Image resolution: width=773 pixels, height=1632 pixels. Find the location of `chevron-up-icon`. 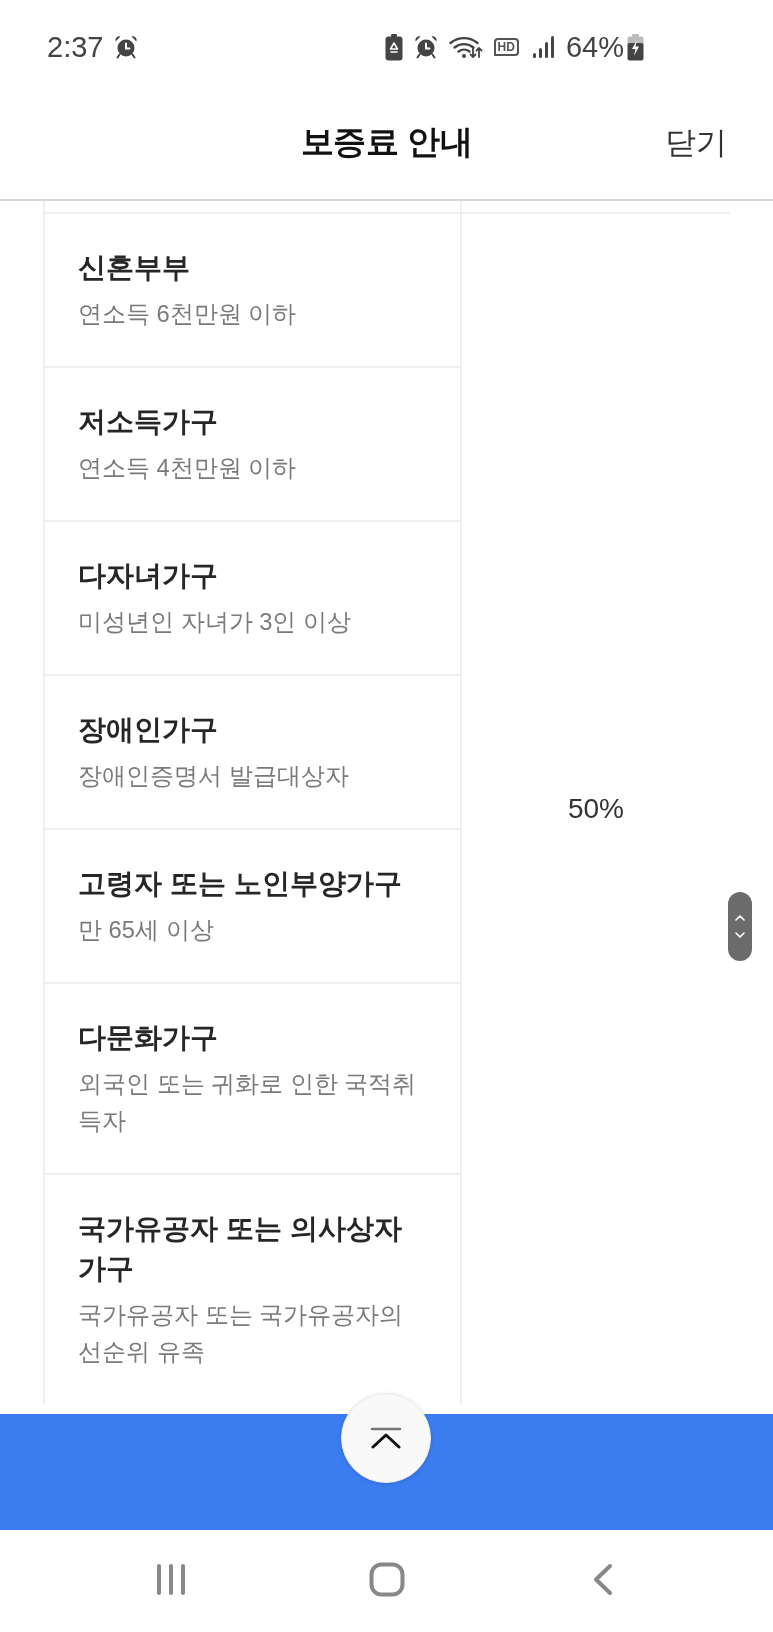

chevron-up-icon is located at coordinates (740, 918).